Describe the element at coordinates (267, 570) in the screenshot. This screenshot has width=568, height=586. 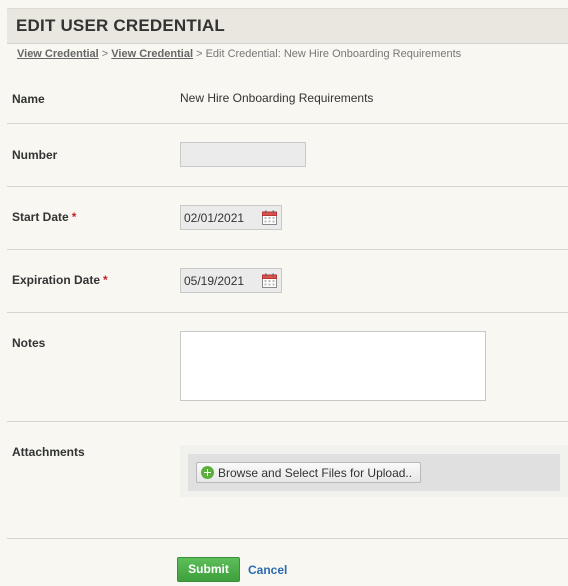
I see `cancel-link: Cancel` at that location.